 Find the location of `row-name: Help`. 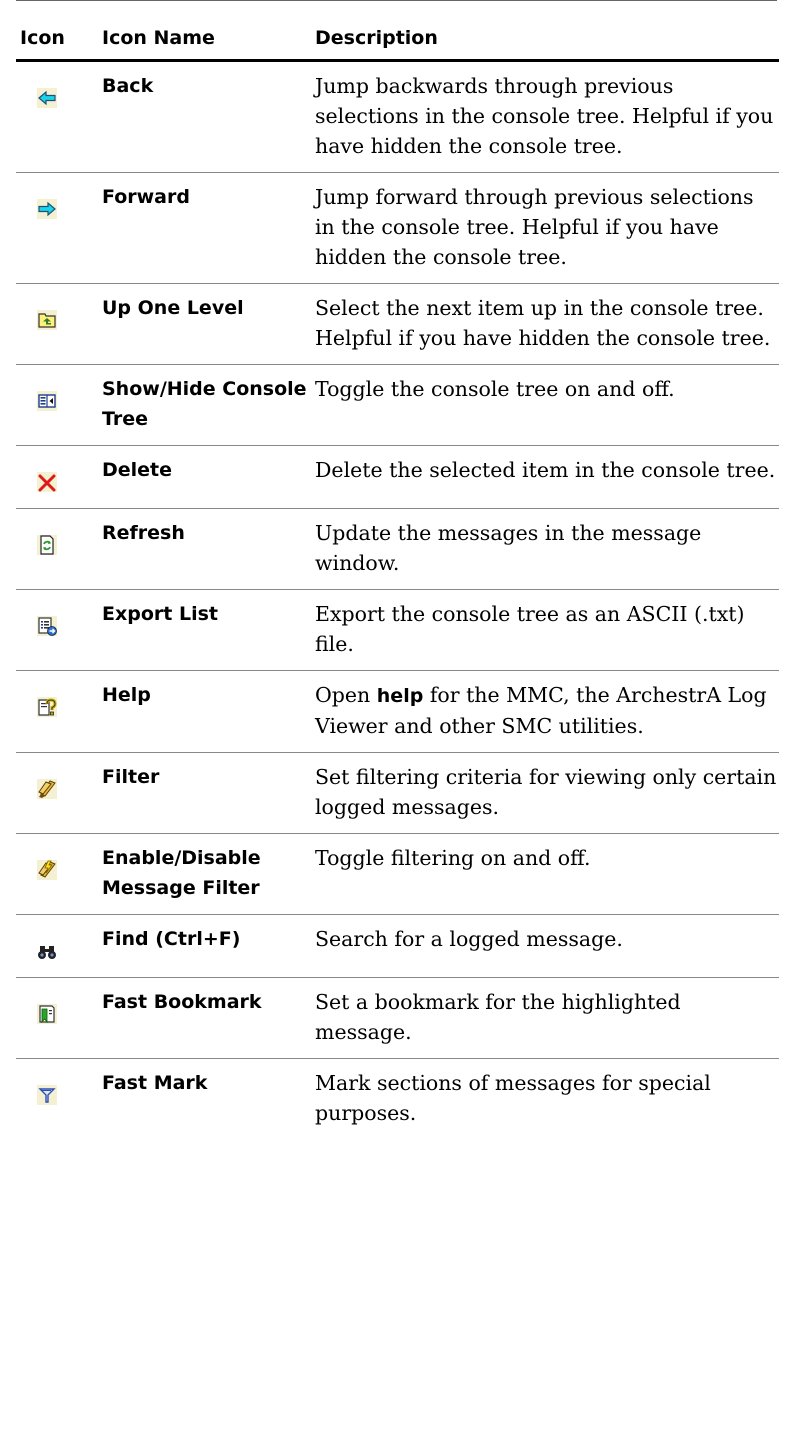

row-name: Help is located at coordinates (208, 711).